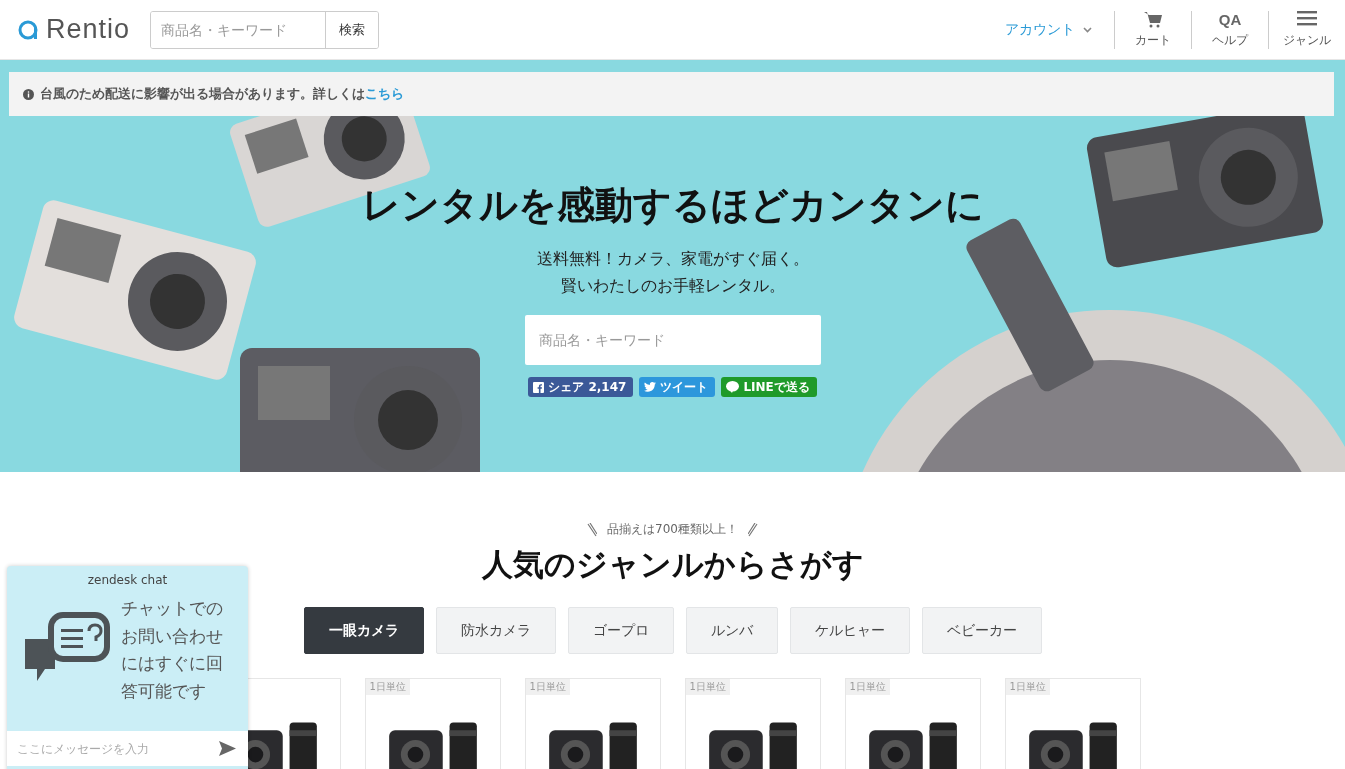  Describe the element at coordinates (29, 29) in the screenshot. I see `logo-icon` at that location.